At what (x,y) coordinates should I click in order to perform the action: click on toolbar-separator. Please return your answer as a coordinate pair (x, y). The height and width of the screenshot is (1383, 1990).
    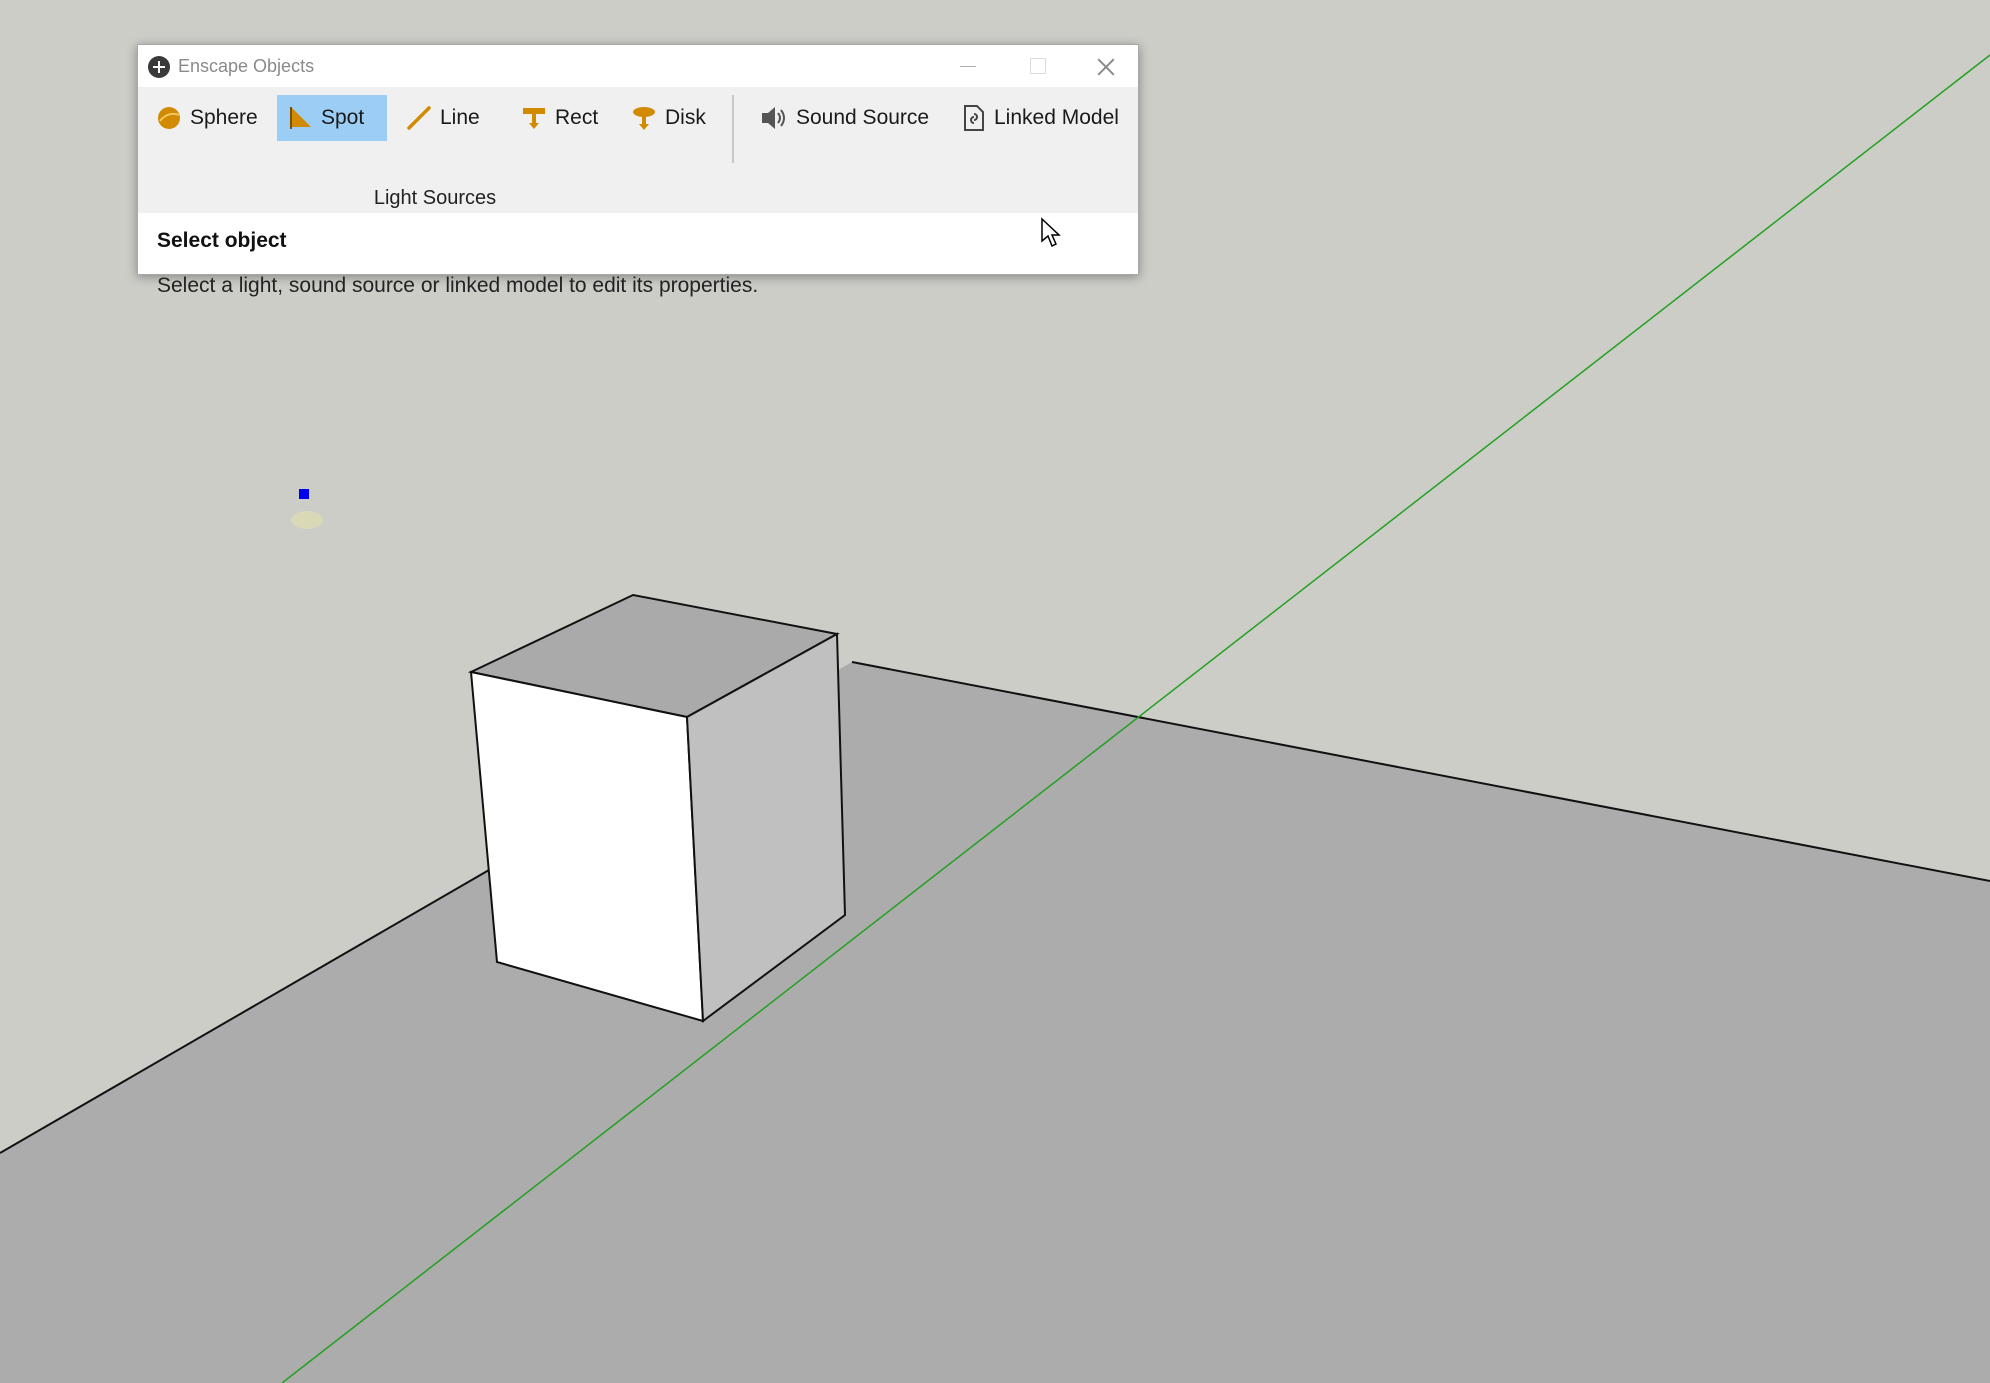
    Looking at the image, I should click on (733, 129).